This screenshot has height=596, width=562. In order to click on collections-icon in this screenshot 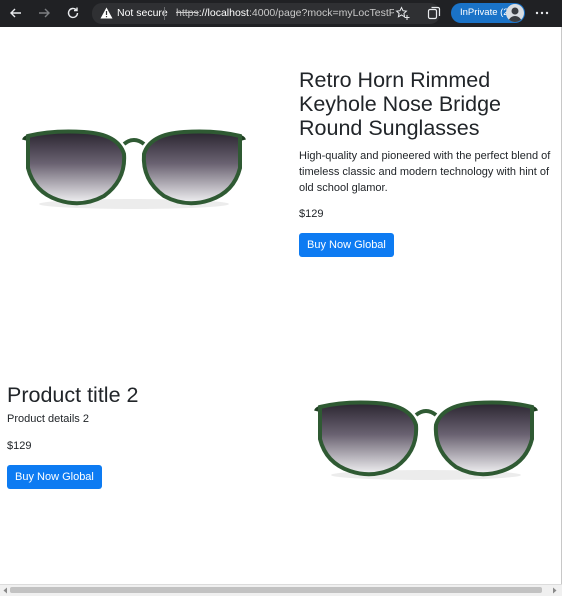, I will do `click(434, 13)`.